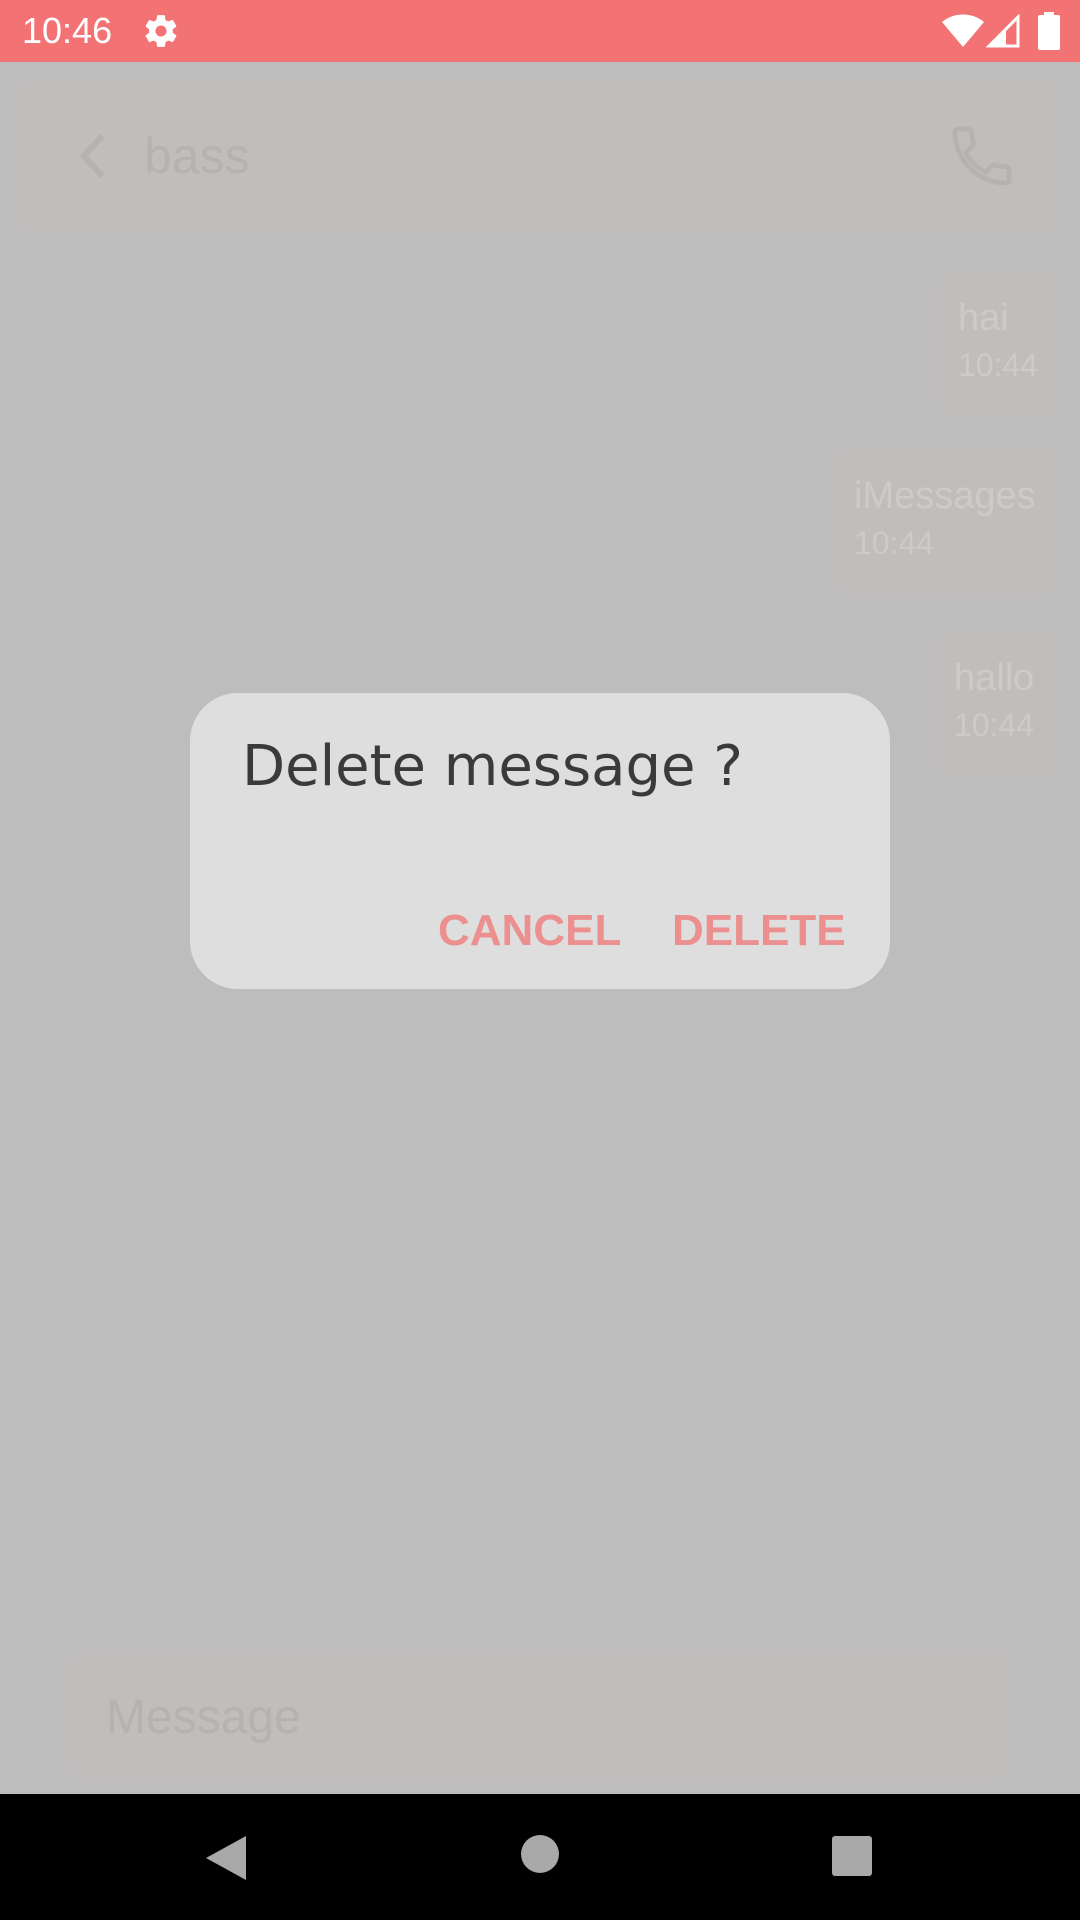 This screenshot has width=1080, height=1920. What do you see at coordinates (947, 522) in the screenshot?
I see `message-bubble: iMessages 10:44` at bounding box center [947, 522].